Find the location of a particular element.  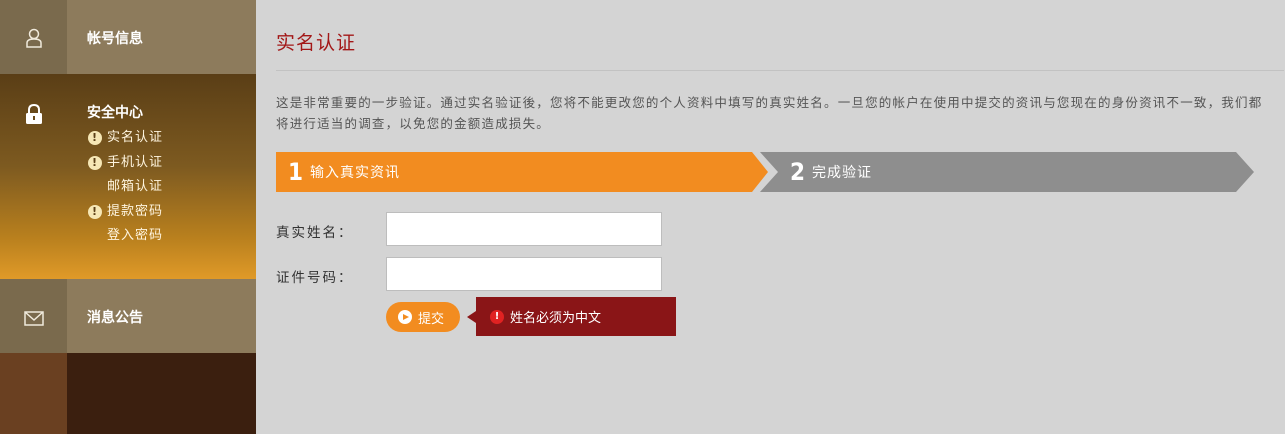

envelope-icon is located at coordinates (34, 318).